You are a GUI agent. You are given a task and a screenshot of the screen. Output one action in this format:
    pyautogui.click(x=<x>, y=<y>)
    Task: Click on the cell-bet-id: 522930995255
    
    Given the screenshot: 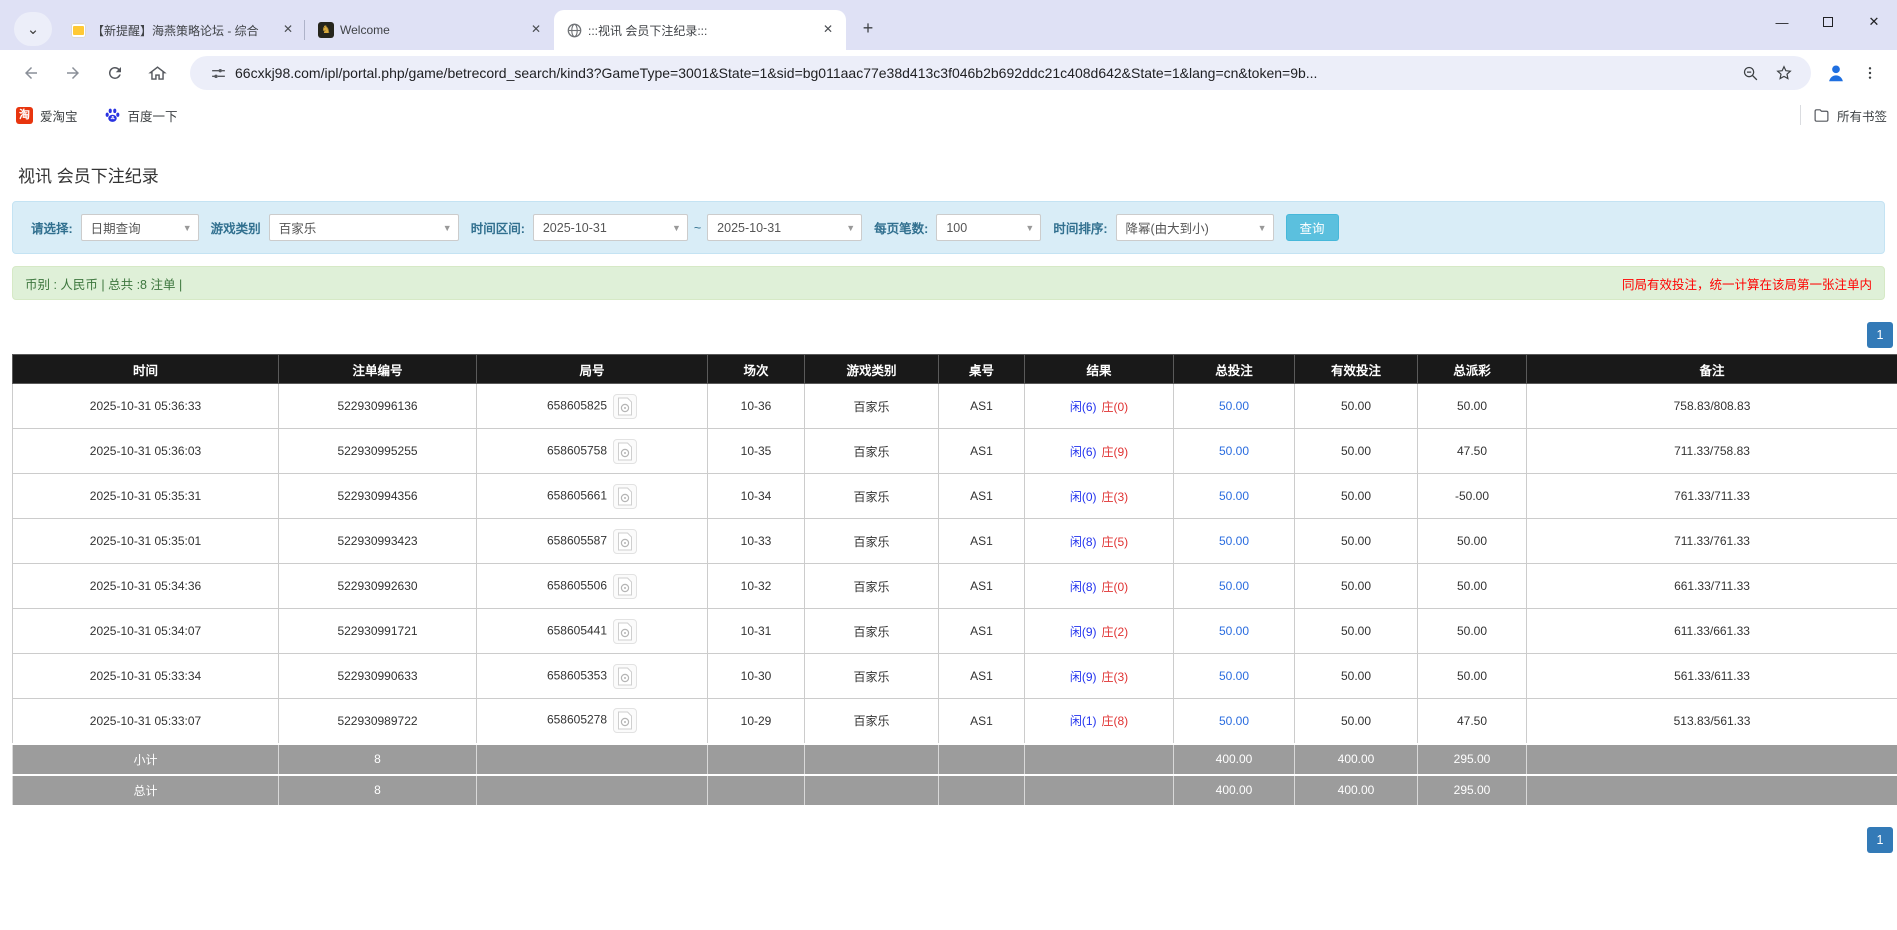 What is the action you would take?
    pyautogui.click(x=377, y=451)
    